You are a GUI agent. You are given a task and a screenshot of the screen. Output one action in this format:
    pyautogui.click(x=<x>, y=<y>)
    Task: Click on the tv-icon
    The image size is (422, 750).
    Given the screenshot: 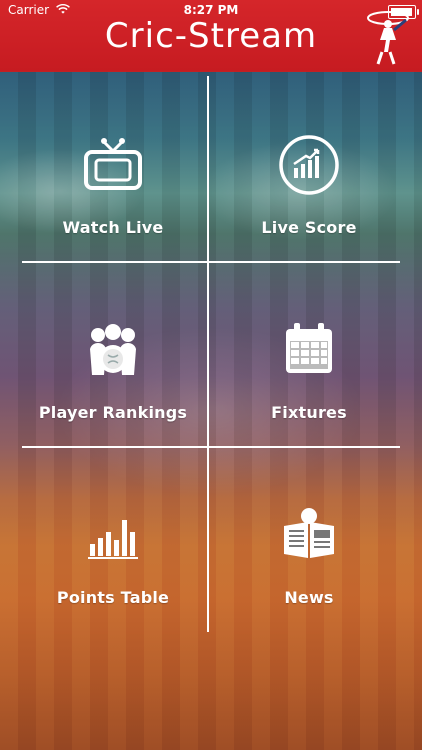 What is the action you would take?
    pyautogui.click(x=113, y=165)
    